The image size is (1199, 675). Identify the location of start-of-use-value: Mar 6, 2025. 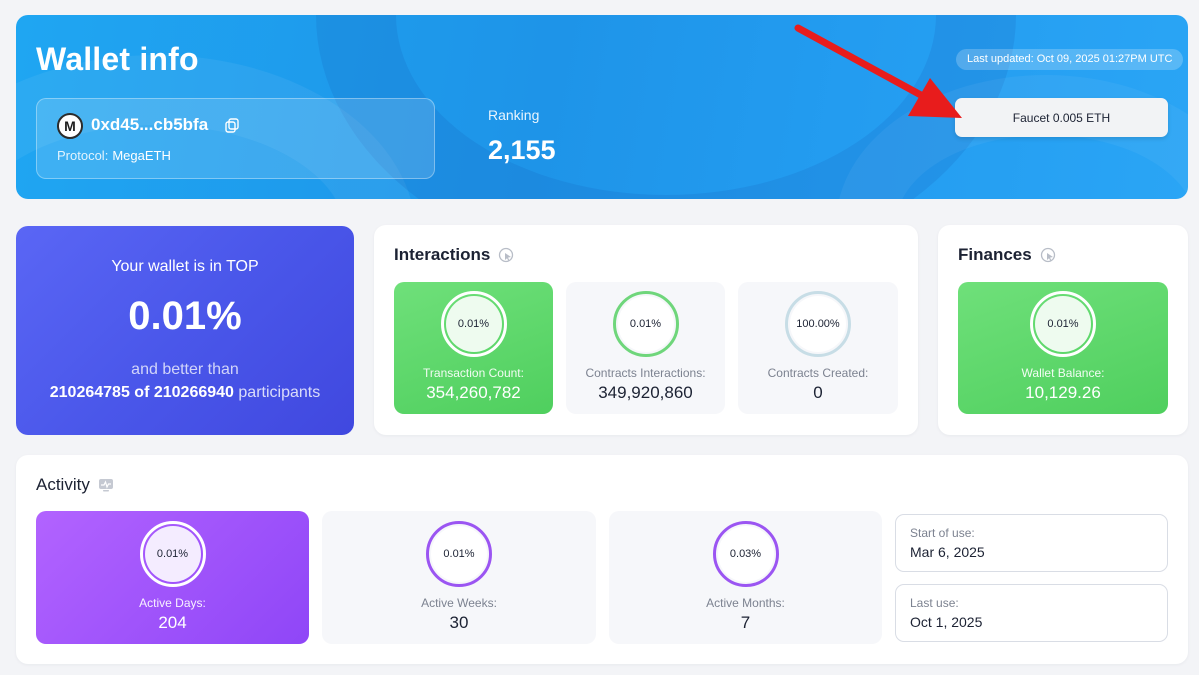
(947, 552).